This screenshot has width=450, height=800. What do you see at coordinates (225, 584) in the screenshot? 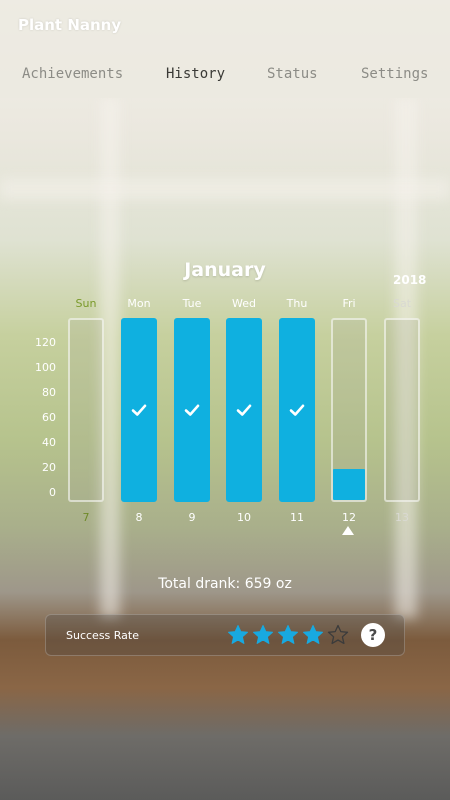
I see `total-drank: Total drank: 659 oz` at bounding box center [225, 584].